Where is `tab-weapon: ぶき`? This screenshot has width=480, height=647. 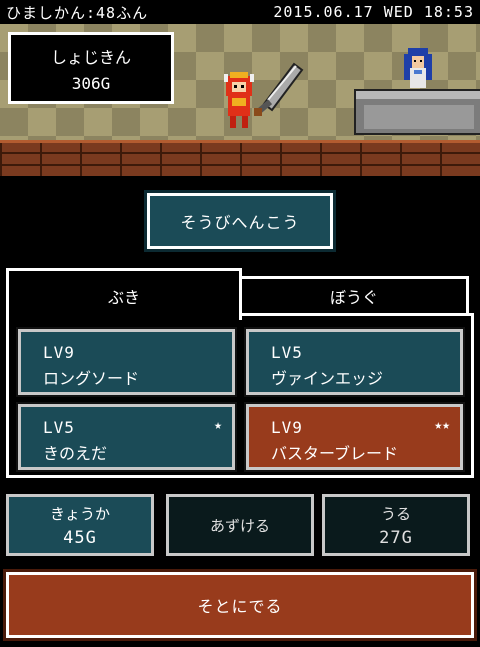
tab-weapon: ぶき is located at coordinates (124, 294).